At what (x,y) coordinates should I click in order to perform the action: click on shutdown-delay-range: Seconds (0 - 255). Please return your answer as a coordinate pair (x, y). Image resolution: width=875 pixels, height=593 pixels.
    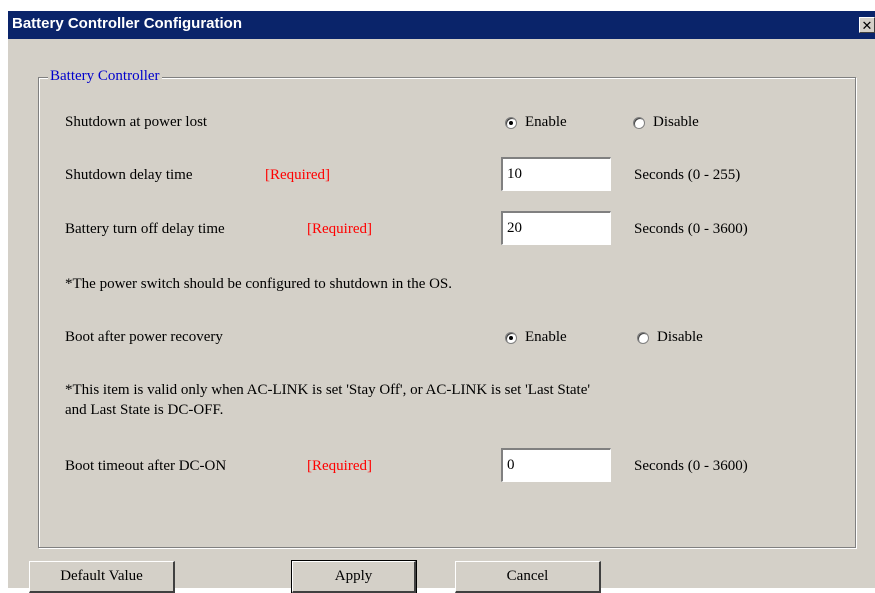
    Looking at the image, I should click on (687, 175).